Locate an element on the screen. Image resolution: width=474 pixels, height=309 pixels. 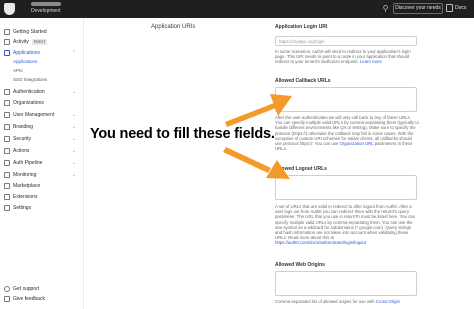
annotation-text: You need to fill these fields. is located at coordinates (182, 134).